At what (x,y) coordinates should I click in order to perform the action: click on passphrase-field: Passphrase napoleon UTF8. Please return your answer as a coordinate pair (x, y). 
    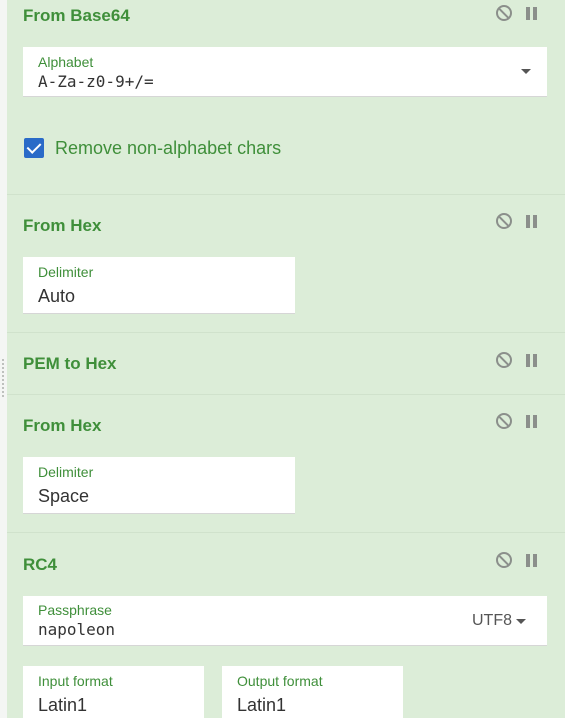
    Looking at the image, I should click on (285, 621).